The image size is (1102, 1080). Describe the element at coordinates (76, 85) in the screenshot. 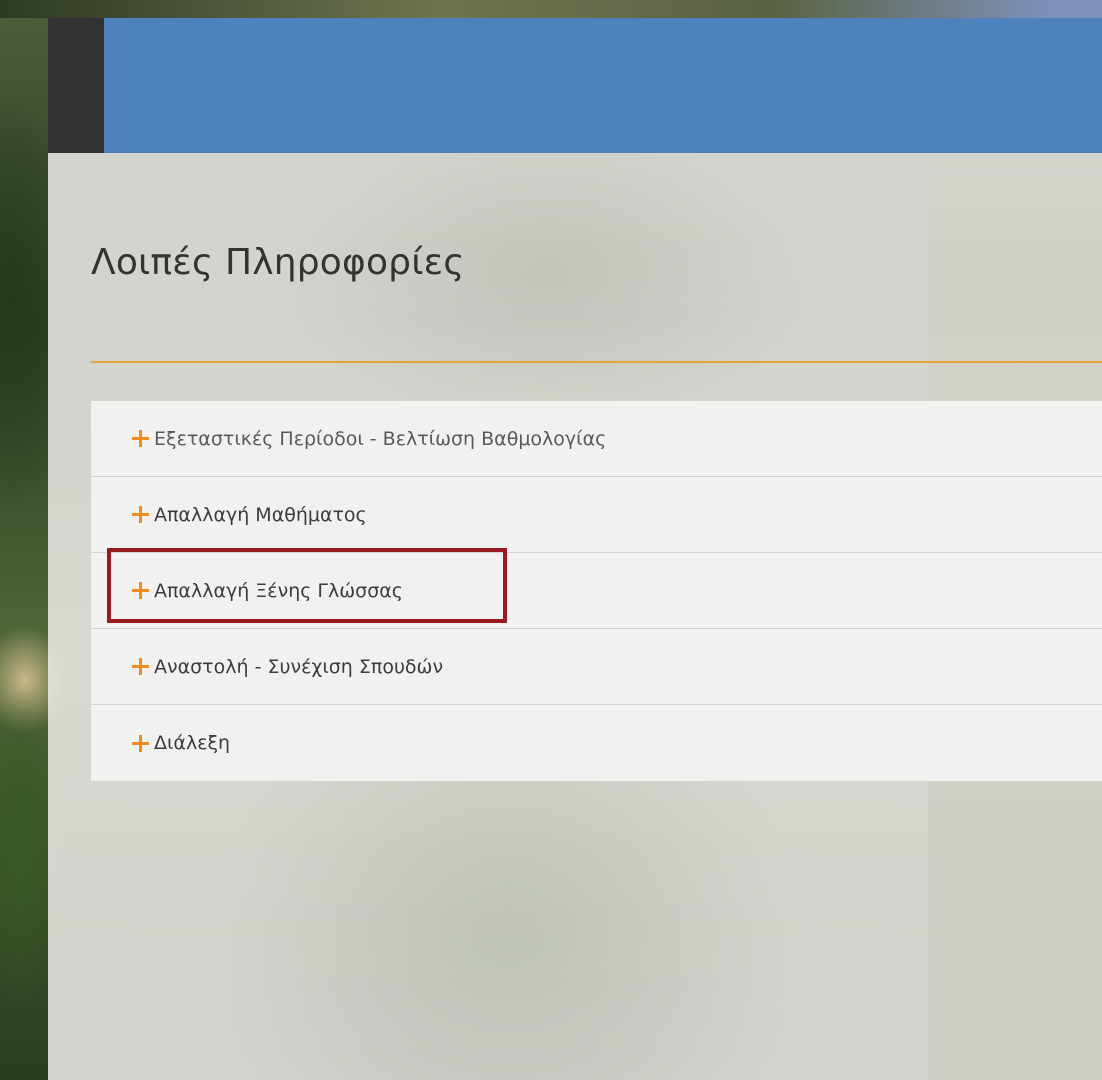

I see `sidebar-strip` at that location.